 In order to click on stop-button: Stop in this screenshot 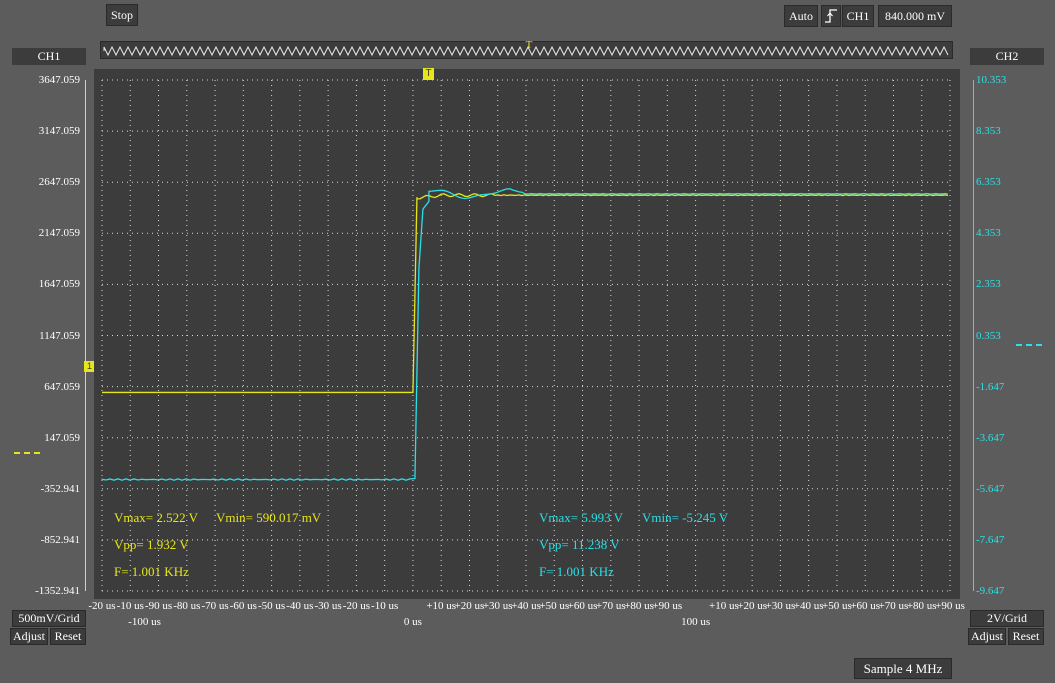, I will do `click(122, 15)`.